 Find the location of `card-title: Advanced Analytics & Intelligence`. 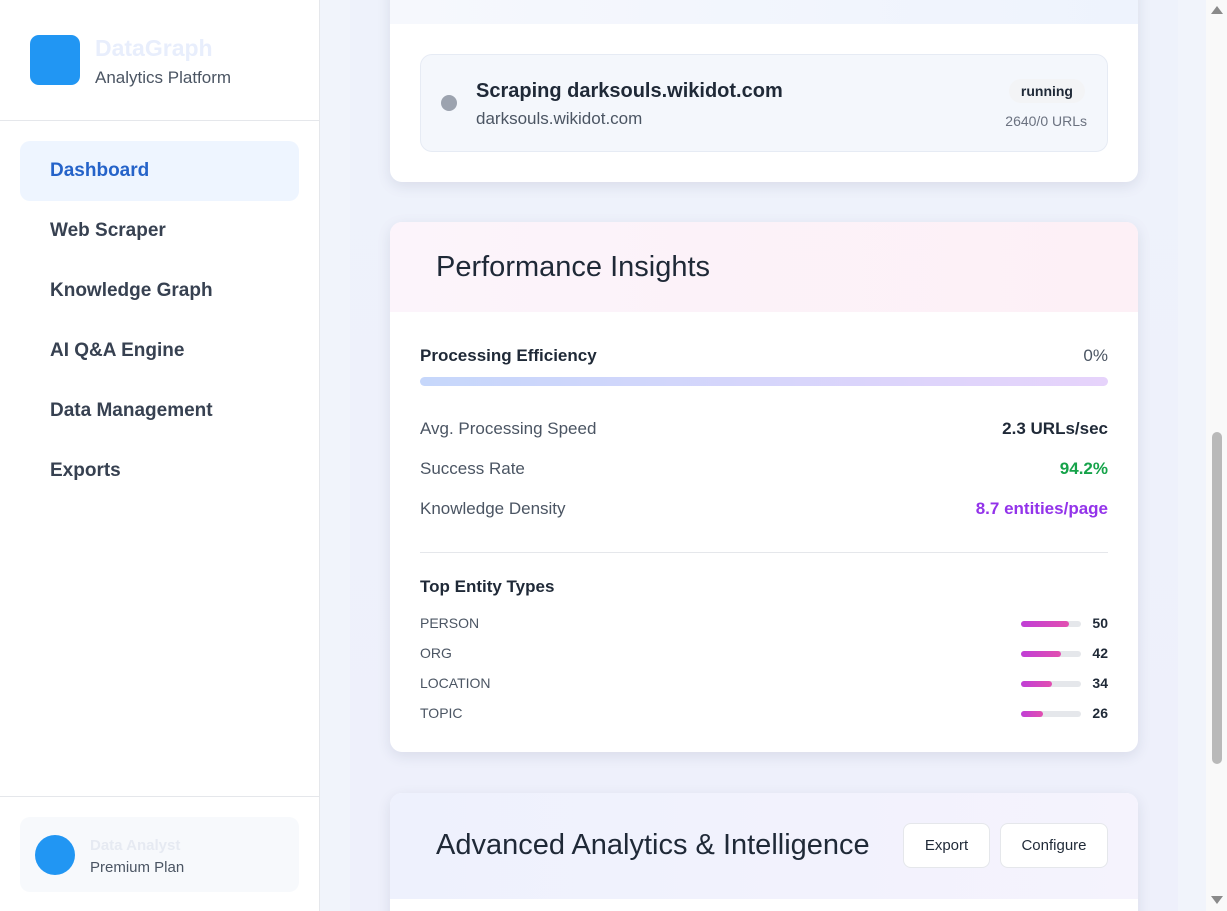

card-title: Advanced Analytics & Intelligence is located at coordinates (653, 845).